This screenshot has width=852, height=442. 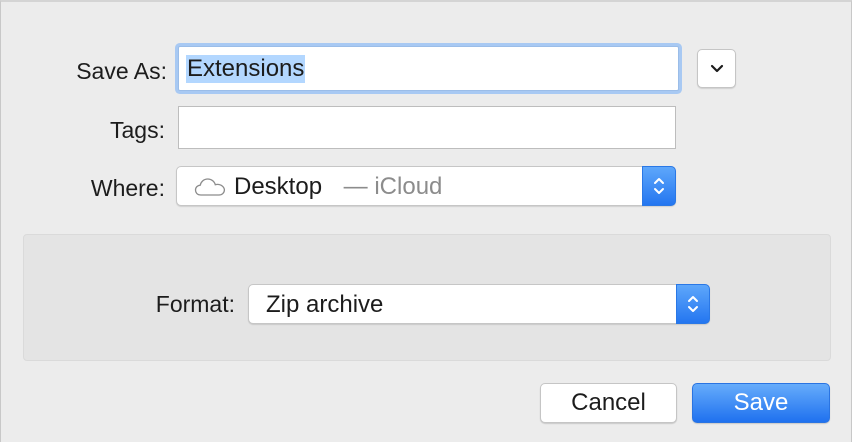 What do you see at coordinates (121, 71) in the screenshot?
I see `save-as-label: Save As:` at bounding box center [121, 71].